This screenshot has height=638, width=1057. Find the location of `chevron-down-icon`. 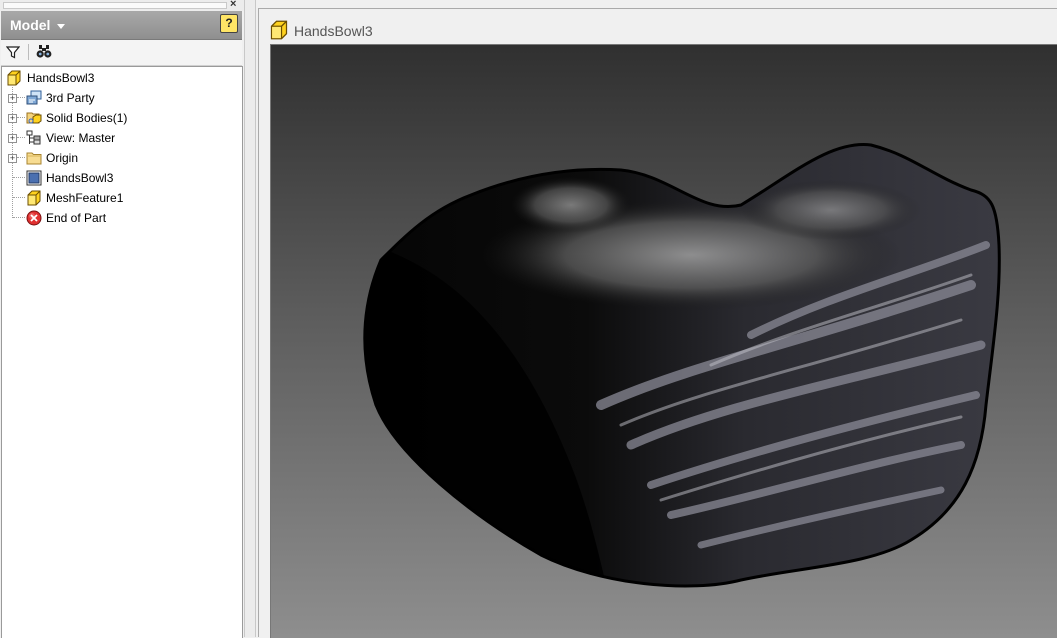

chevron-down-icon is located at coordinates (61, 26).